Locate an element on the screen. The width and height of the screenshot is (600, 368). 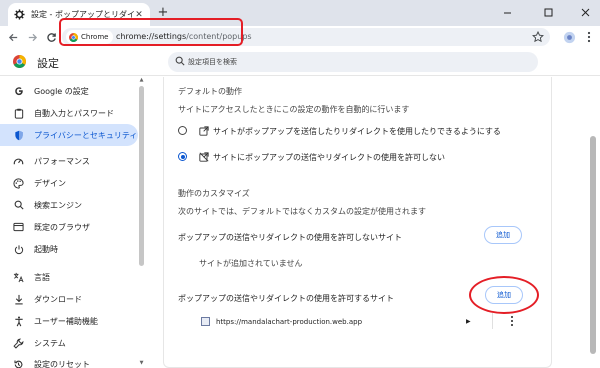
add-button-annotation-highlight is located at coordinates (504, 295).